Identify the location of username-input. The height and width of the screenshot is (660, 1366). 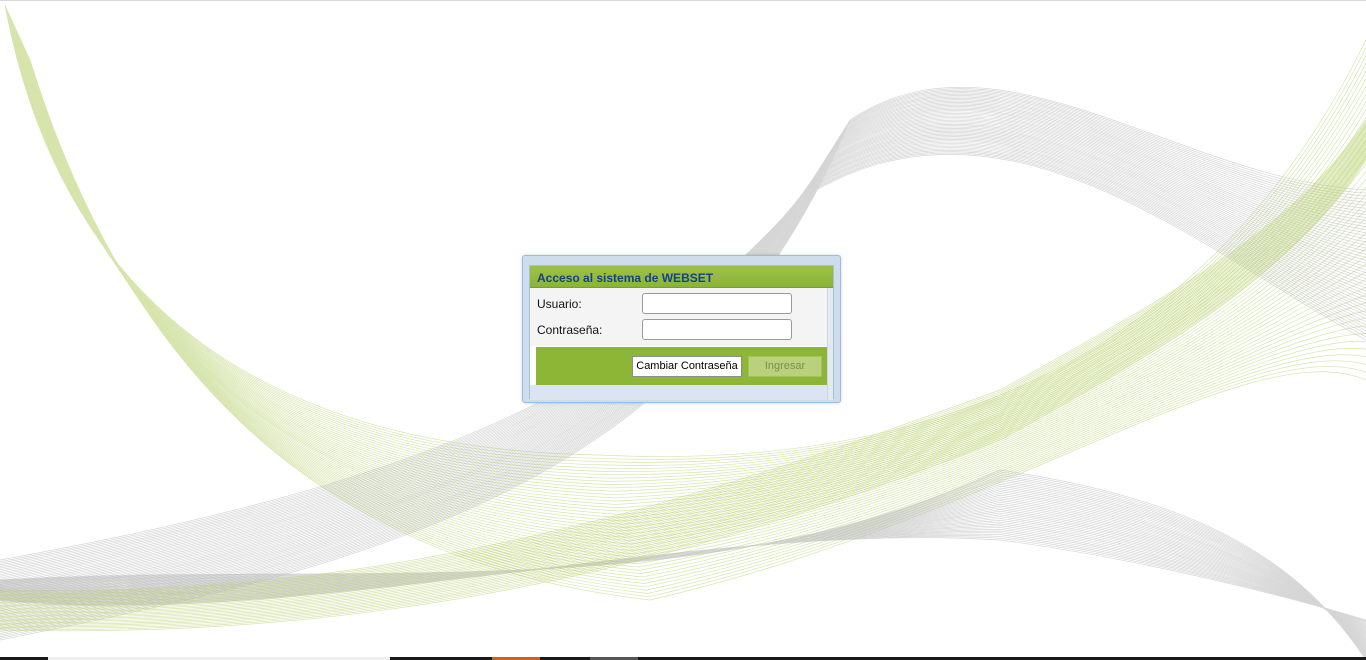
(717, 303).